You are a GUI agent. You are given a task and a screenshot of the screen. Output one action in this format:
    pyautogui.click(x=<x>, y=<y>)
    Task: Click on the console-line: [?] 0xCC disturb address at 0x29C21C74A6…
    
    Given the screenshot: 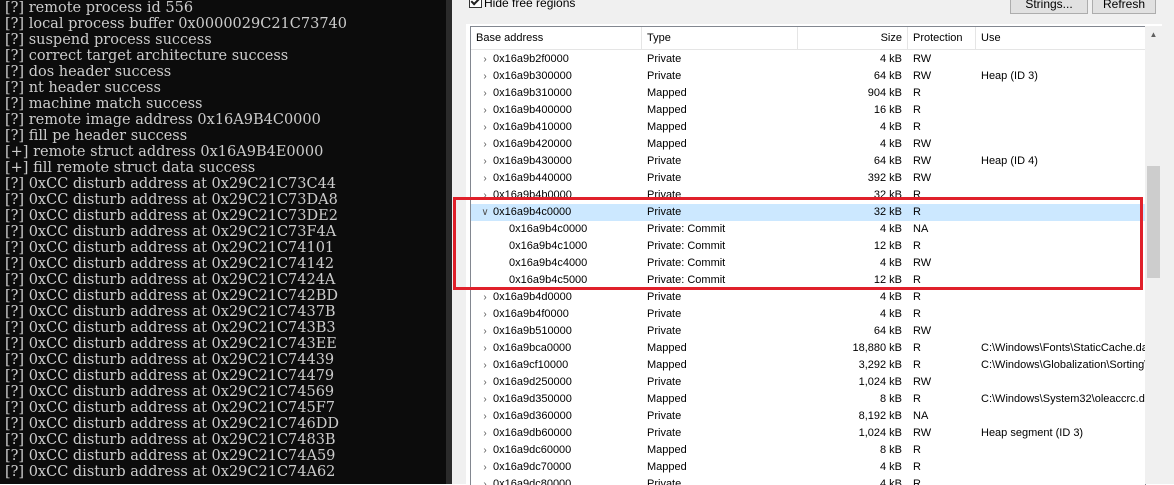 What is the action you would take?
    pyautogui.click(x=170, y=472)
    